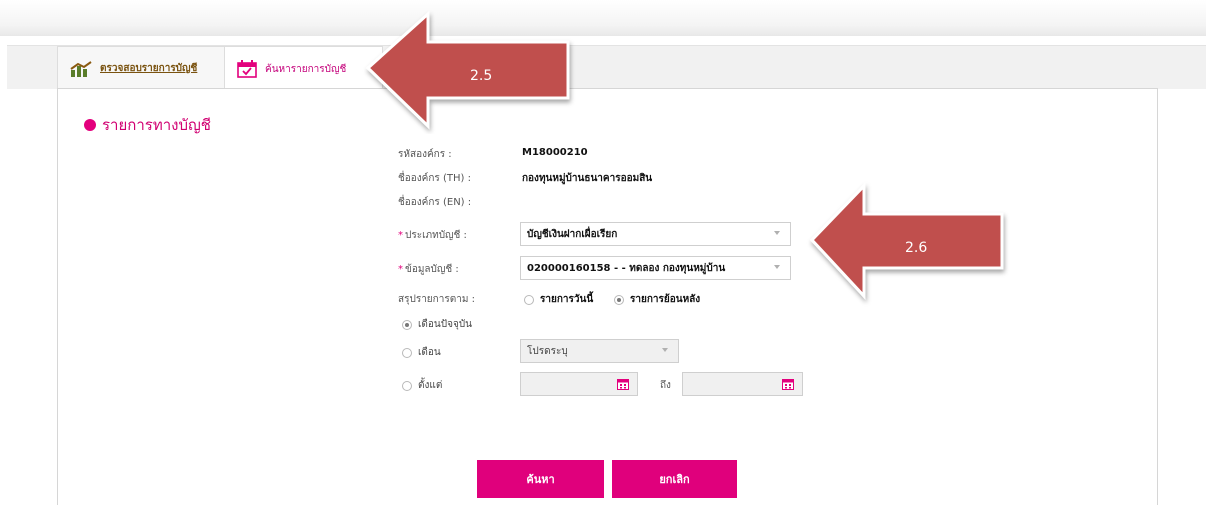  What do you see at coordinates (429, 352) in the screenshot?
I see `radio-month-label: เดือน` at bounding box center [429, 352].